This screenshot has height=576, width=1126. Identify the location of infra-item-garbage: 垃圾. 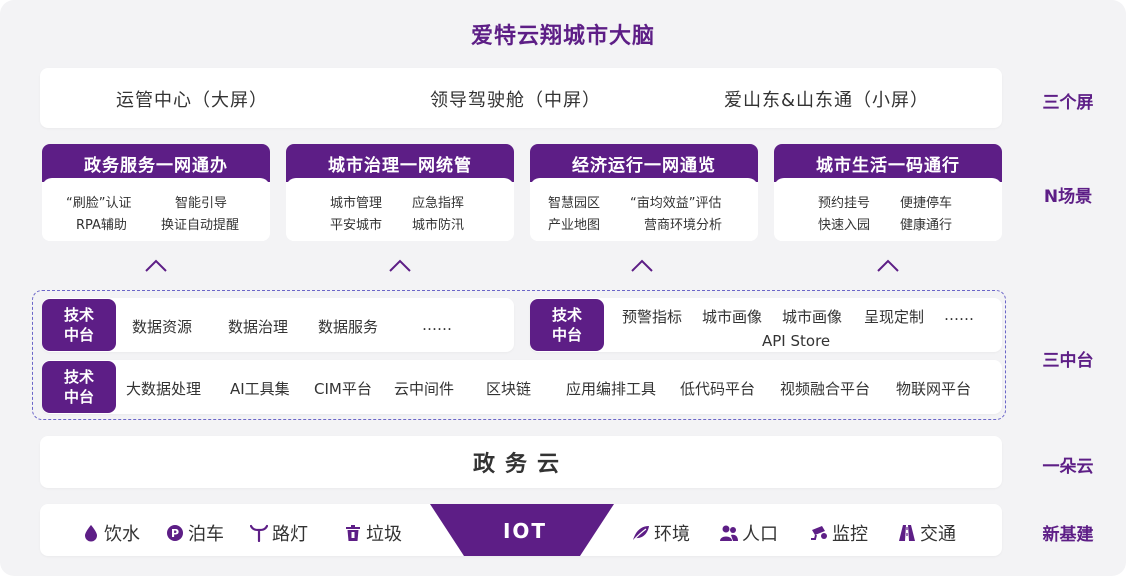
(373, 533).